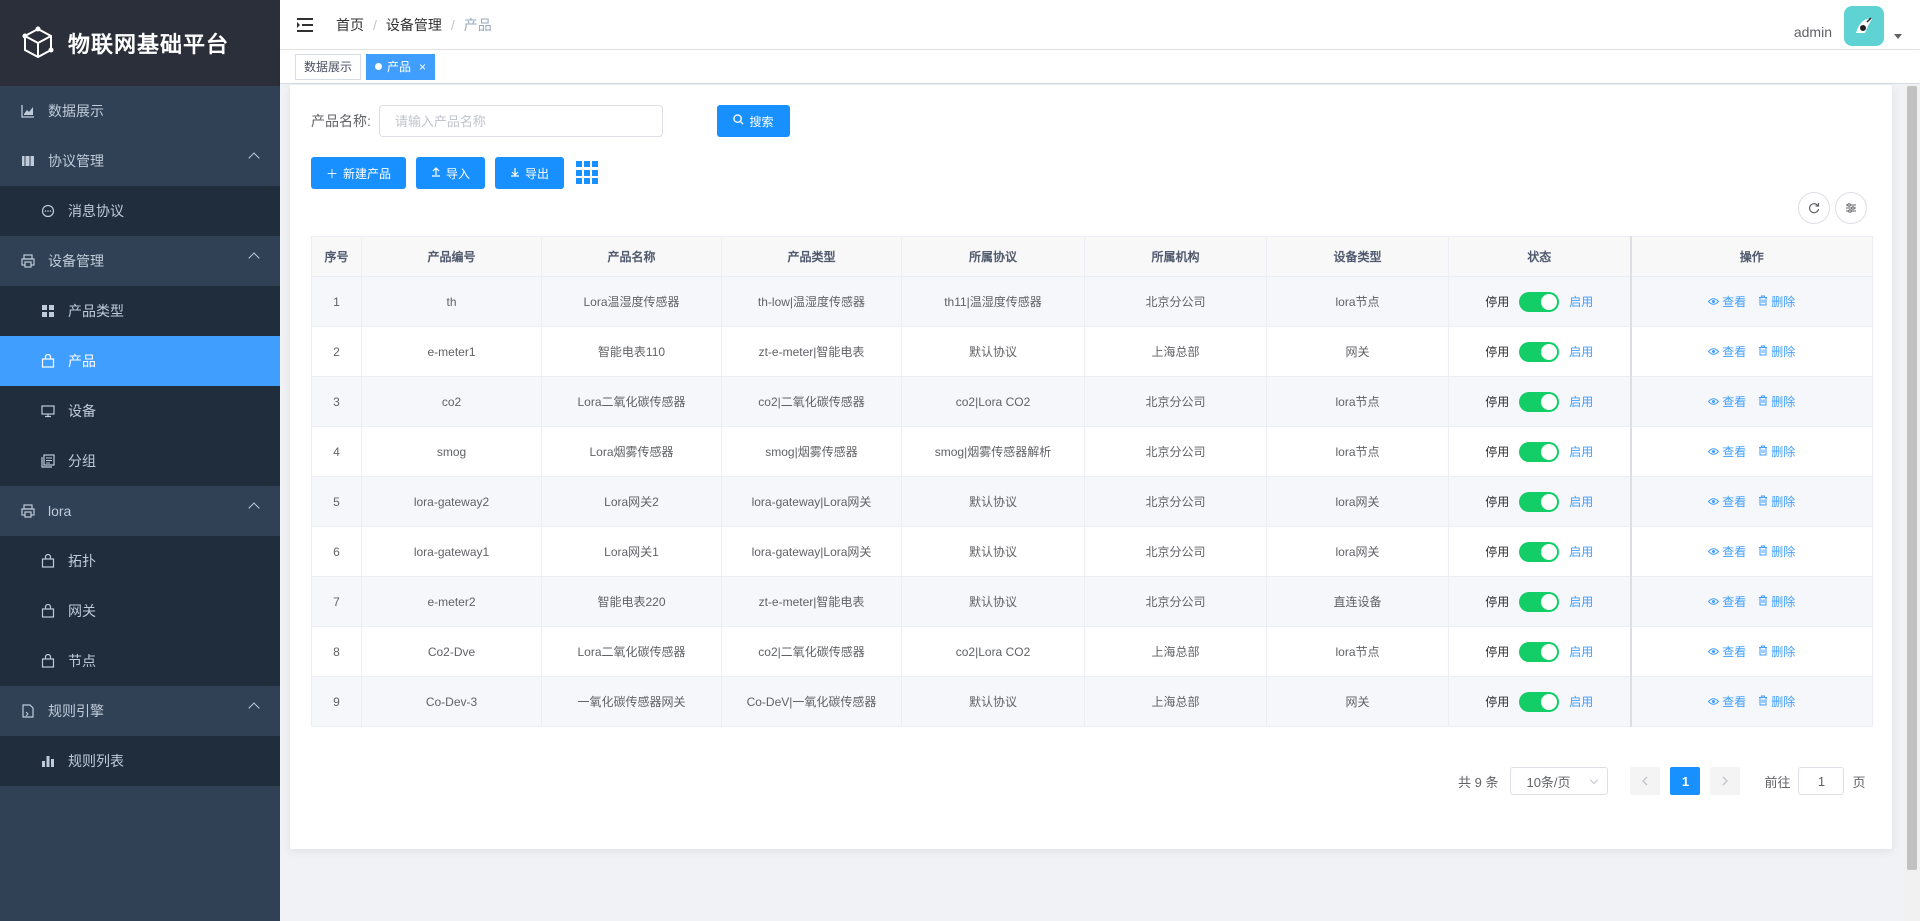 This screenshot has width=1920, height=921. Describe the element at coordinates (48, 361) in the screenshot. I see `bag-icon` at that location.